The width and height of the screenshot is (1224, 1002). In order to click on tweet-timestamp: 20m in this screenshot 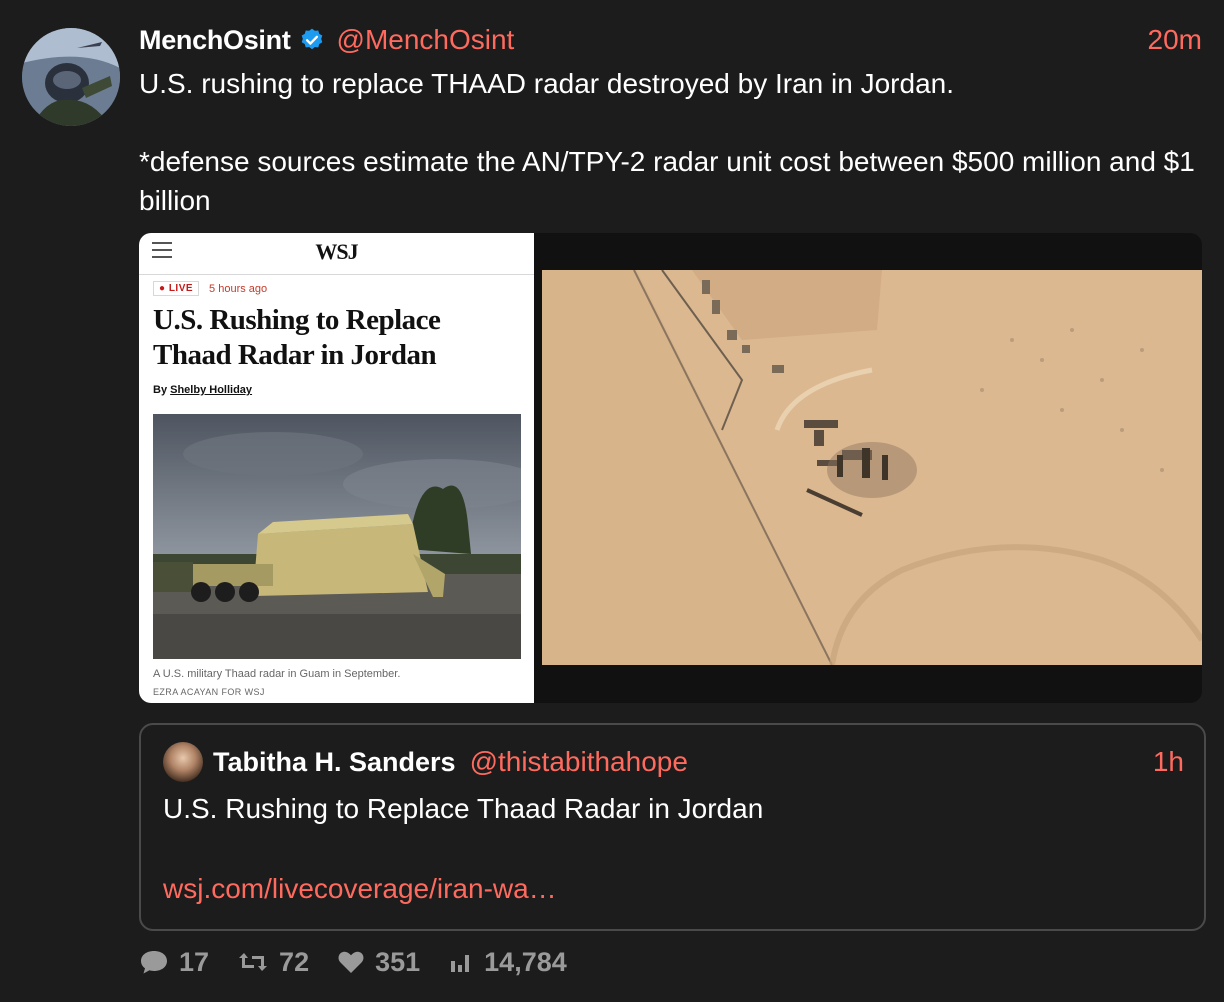, I will do `click(1175, 40)`.